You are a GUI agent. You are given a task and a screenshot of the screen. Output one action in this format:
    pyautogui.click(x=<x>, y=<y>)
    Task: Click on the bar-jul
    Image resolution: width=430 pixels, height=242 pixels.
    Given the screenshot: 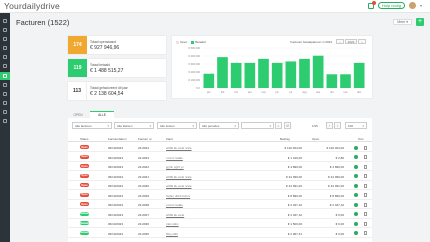 What is the action you would take?
    pyautogui.click(x=291, y=74)
    